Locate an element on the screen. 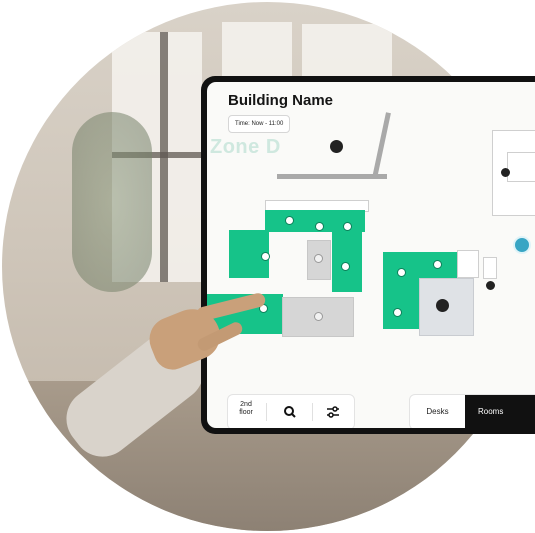 The height and width of the screenshot is (533, 535). floor-word: floor is located at coordinates (246, 412).